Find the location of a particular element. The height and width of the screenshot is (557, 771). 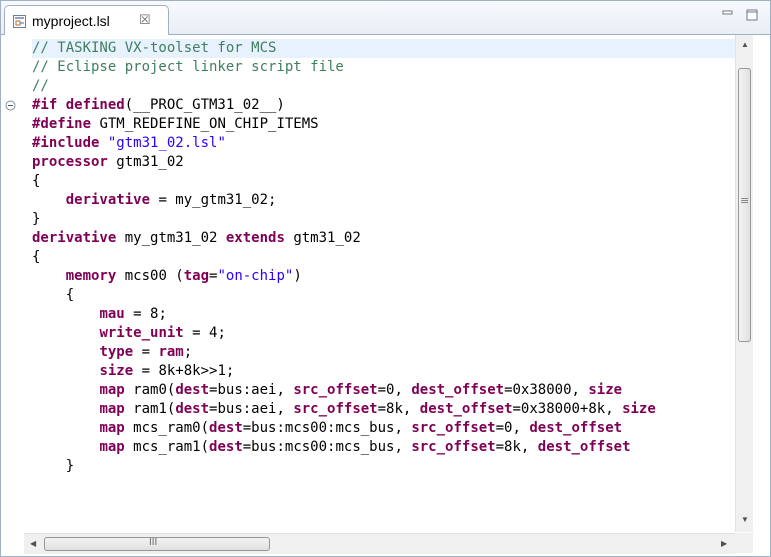

tab-myproject-lsl: myproject.lsl ☒ is located at coordinates (86, 20).